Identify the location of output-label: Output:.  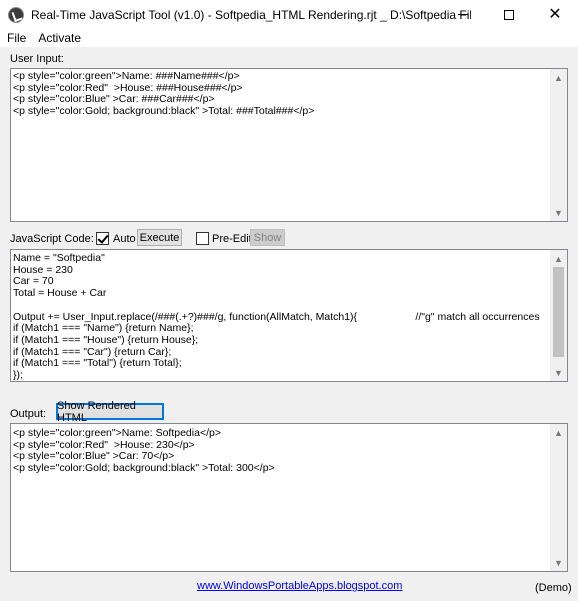
(28, 414).